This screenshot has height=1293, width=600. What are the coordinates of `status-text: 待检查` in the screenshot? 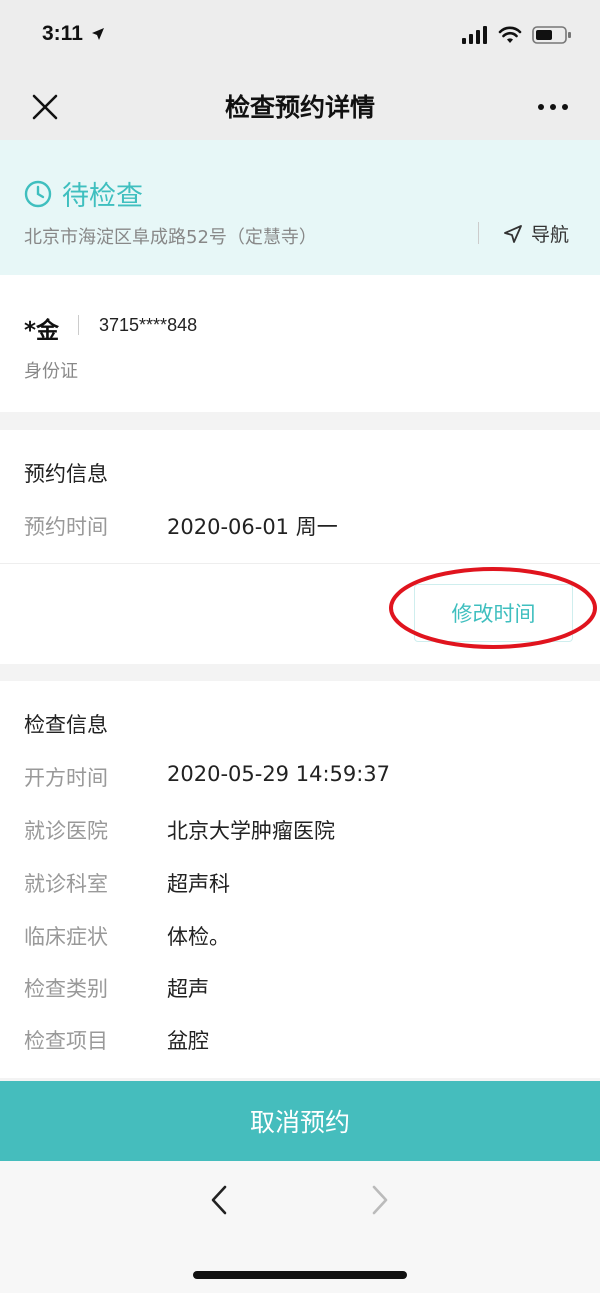 It's located at (102, 196).